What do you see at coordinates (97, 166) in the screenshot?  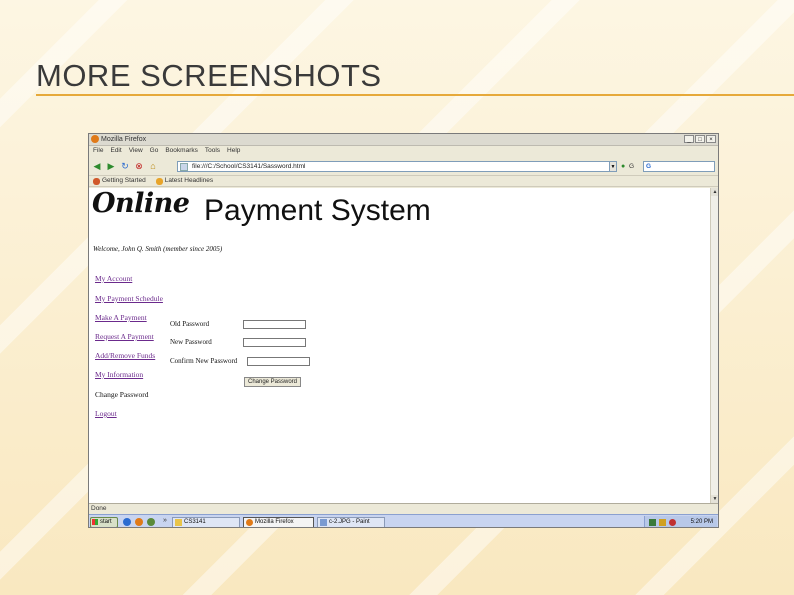 I see `back-icon: ◀` at bounding box center [97, 166].